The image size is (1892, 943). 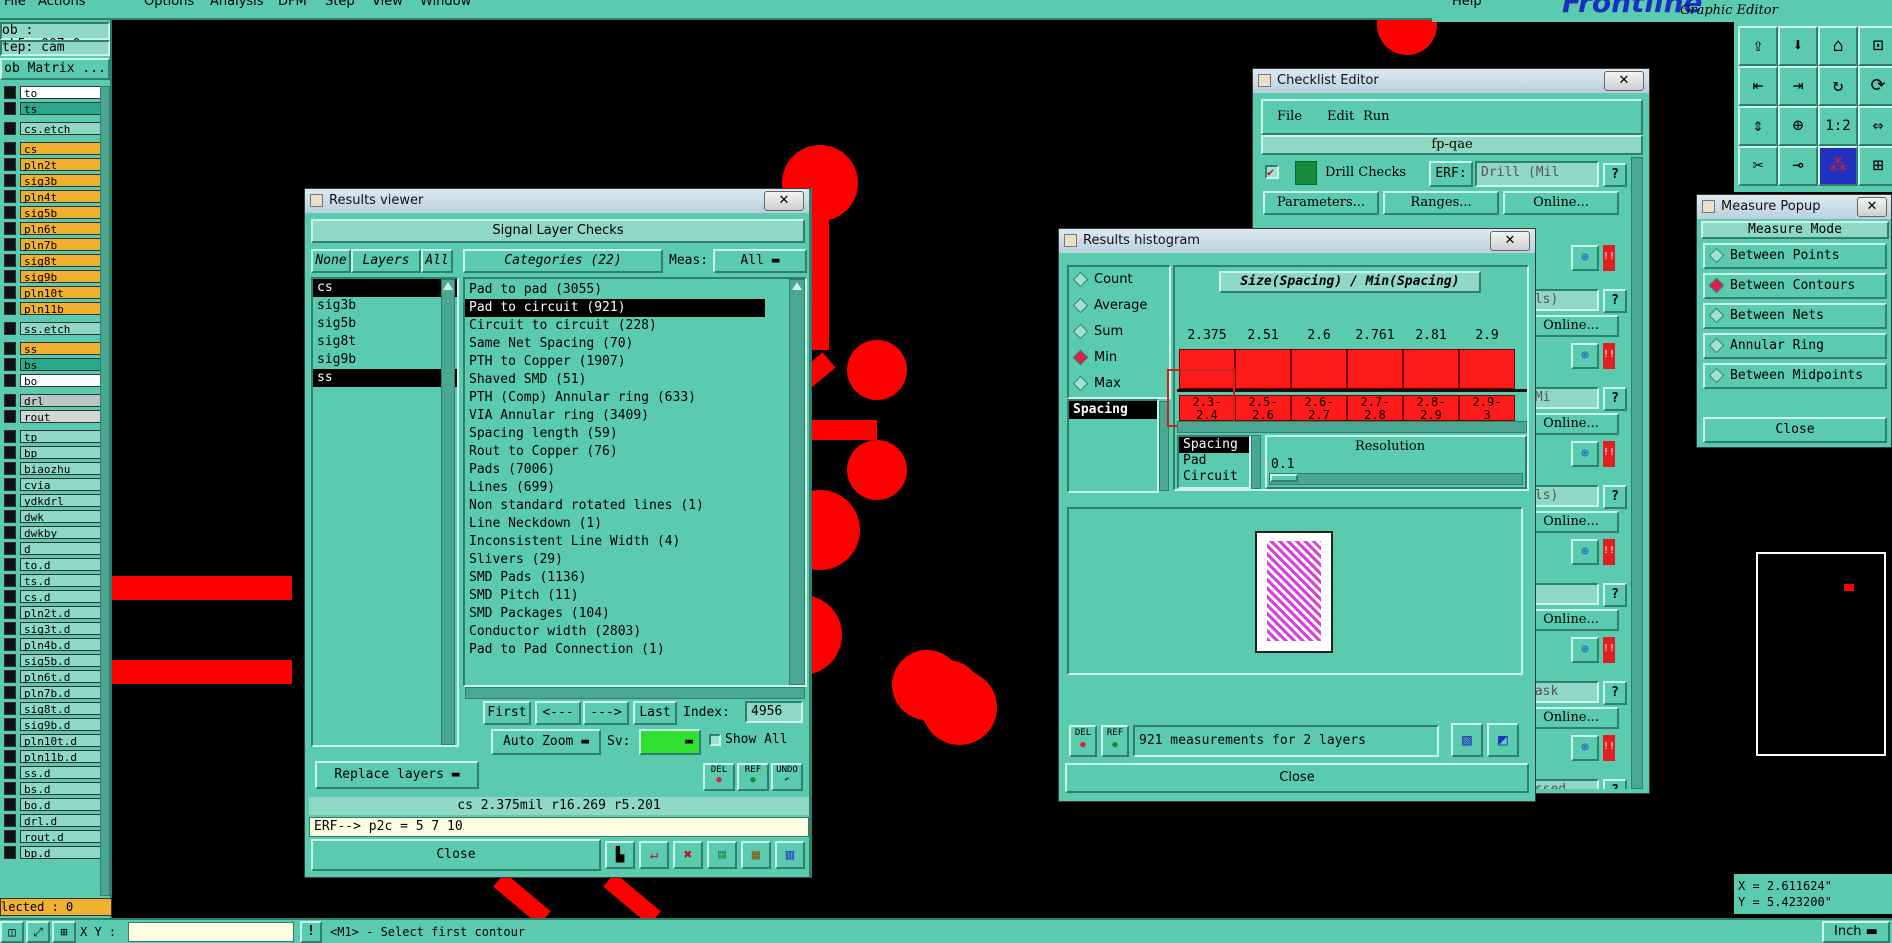 What do you see at coordinates (1798, 46) in the screenshot?
I see `zoom-out-icon: ⬇` at bounding box center [1798, 46].